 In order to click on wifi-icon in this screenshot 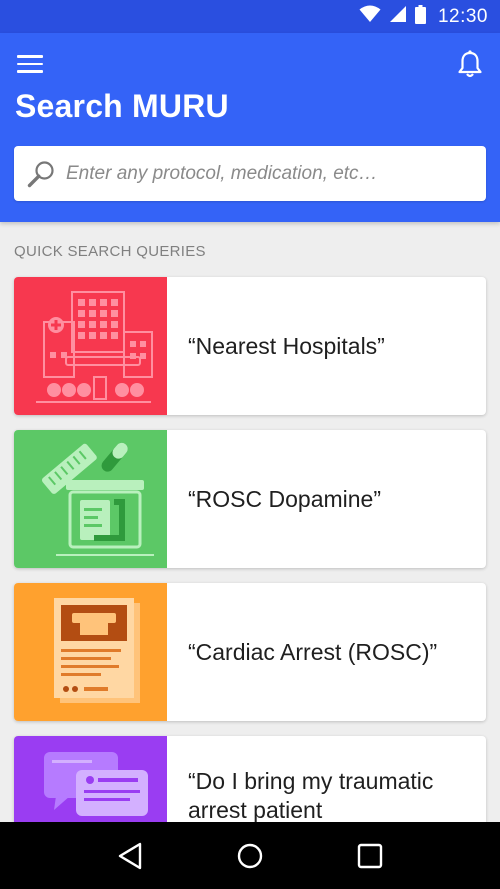, I will do `click(370, 16)`.